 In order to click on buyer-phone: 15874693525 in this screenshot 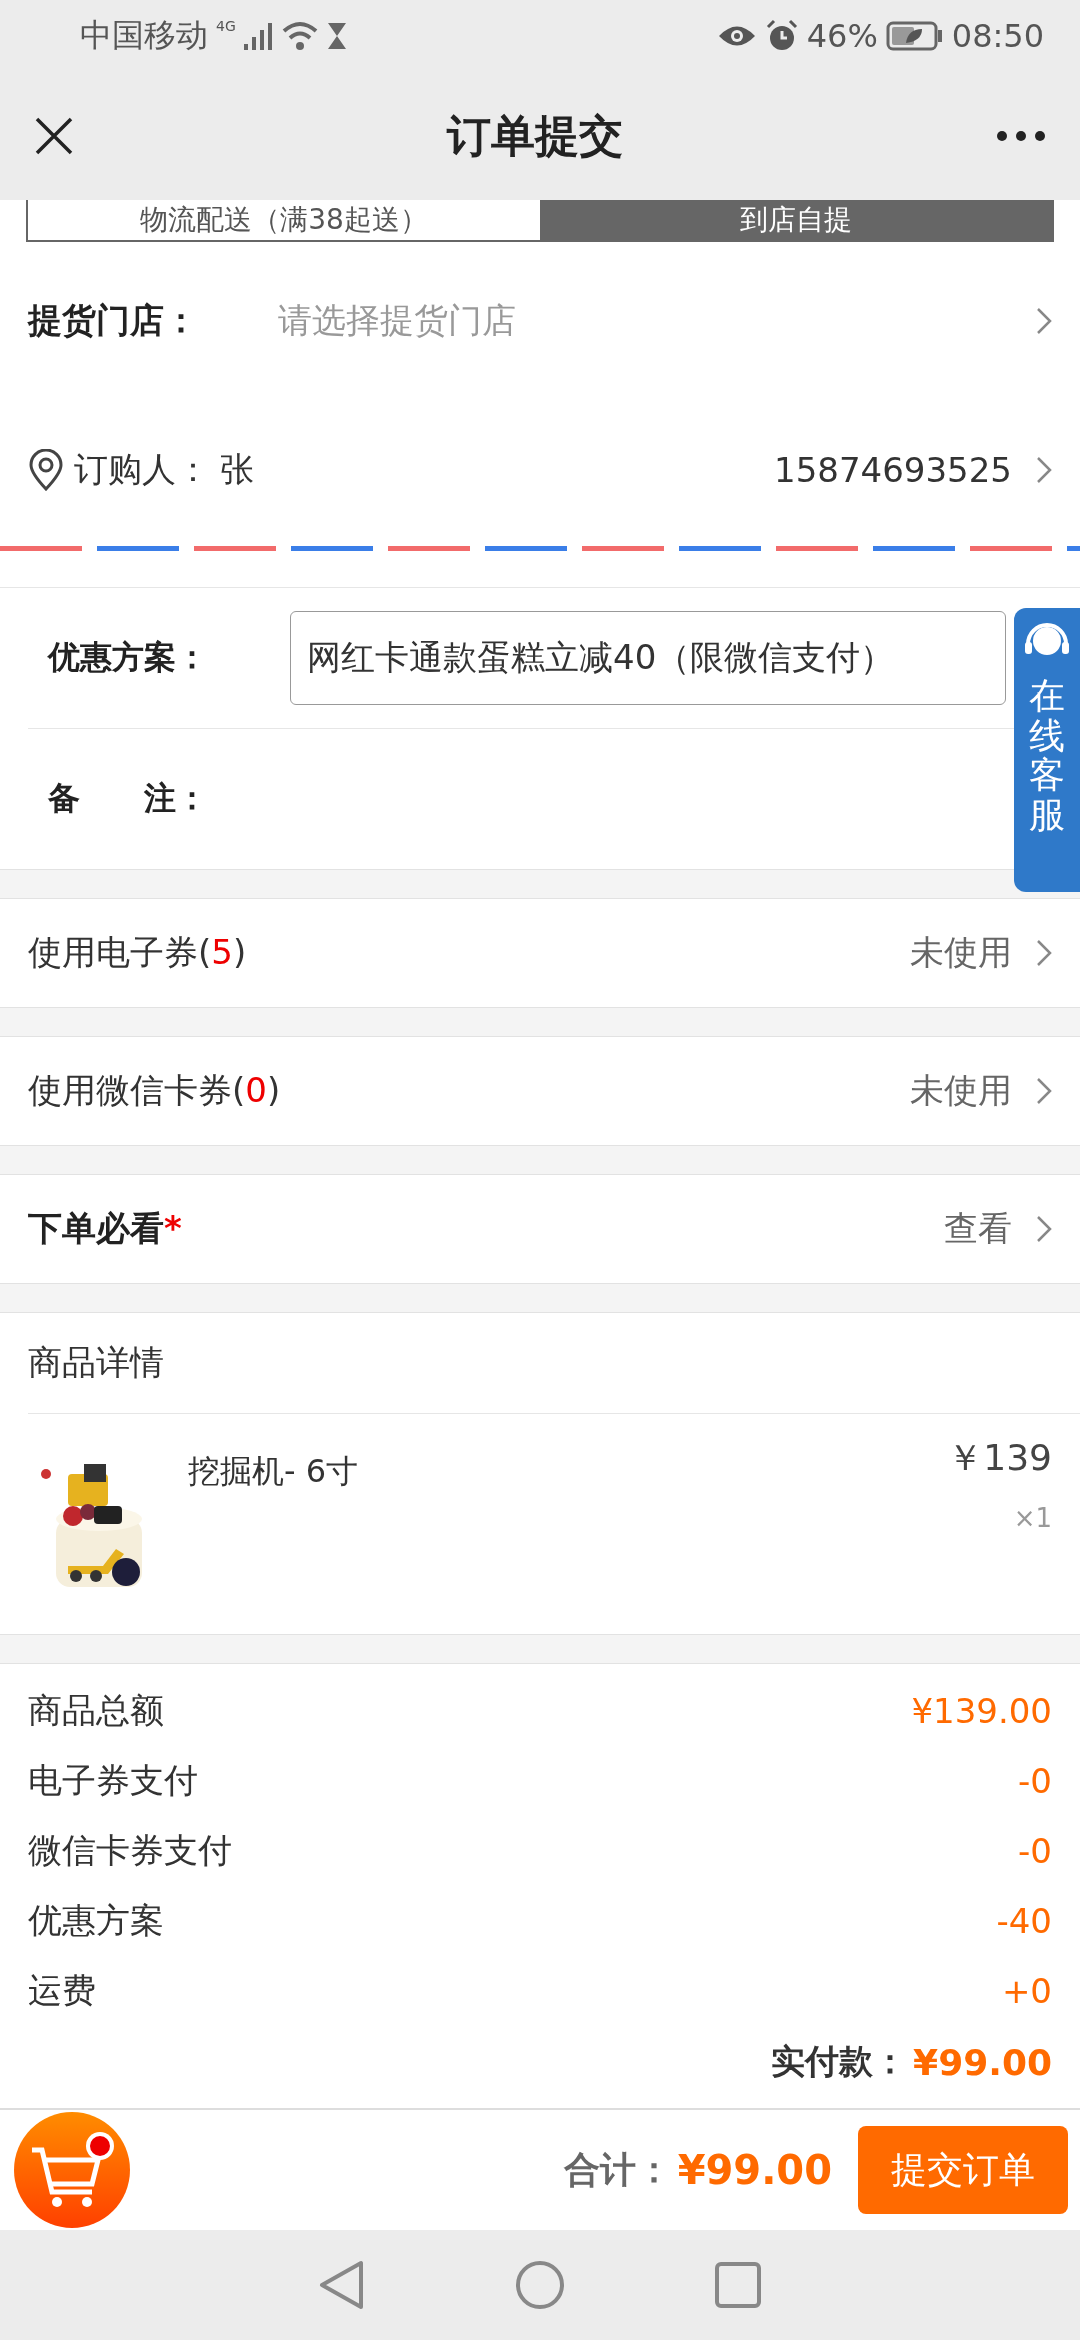, I will do `click(893, 470)`.